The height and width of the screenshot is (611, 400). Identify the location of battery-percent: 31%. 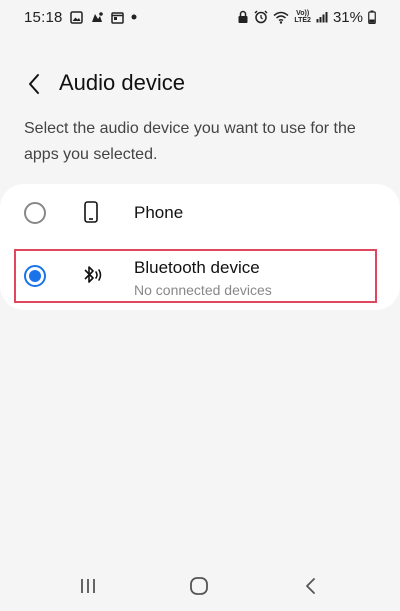
(347, 17).